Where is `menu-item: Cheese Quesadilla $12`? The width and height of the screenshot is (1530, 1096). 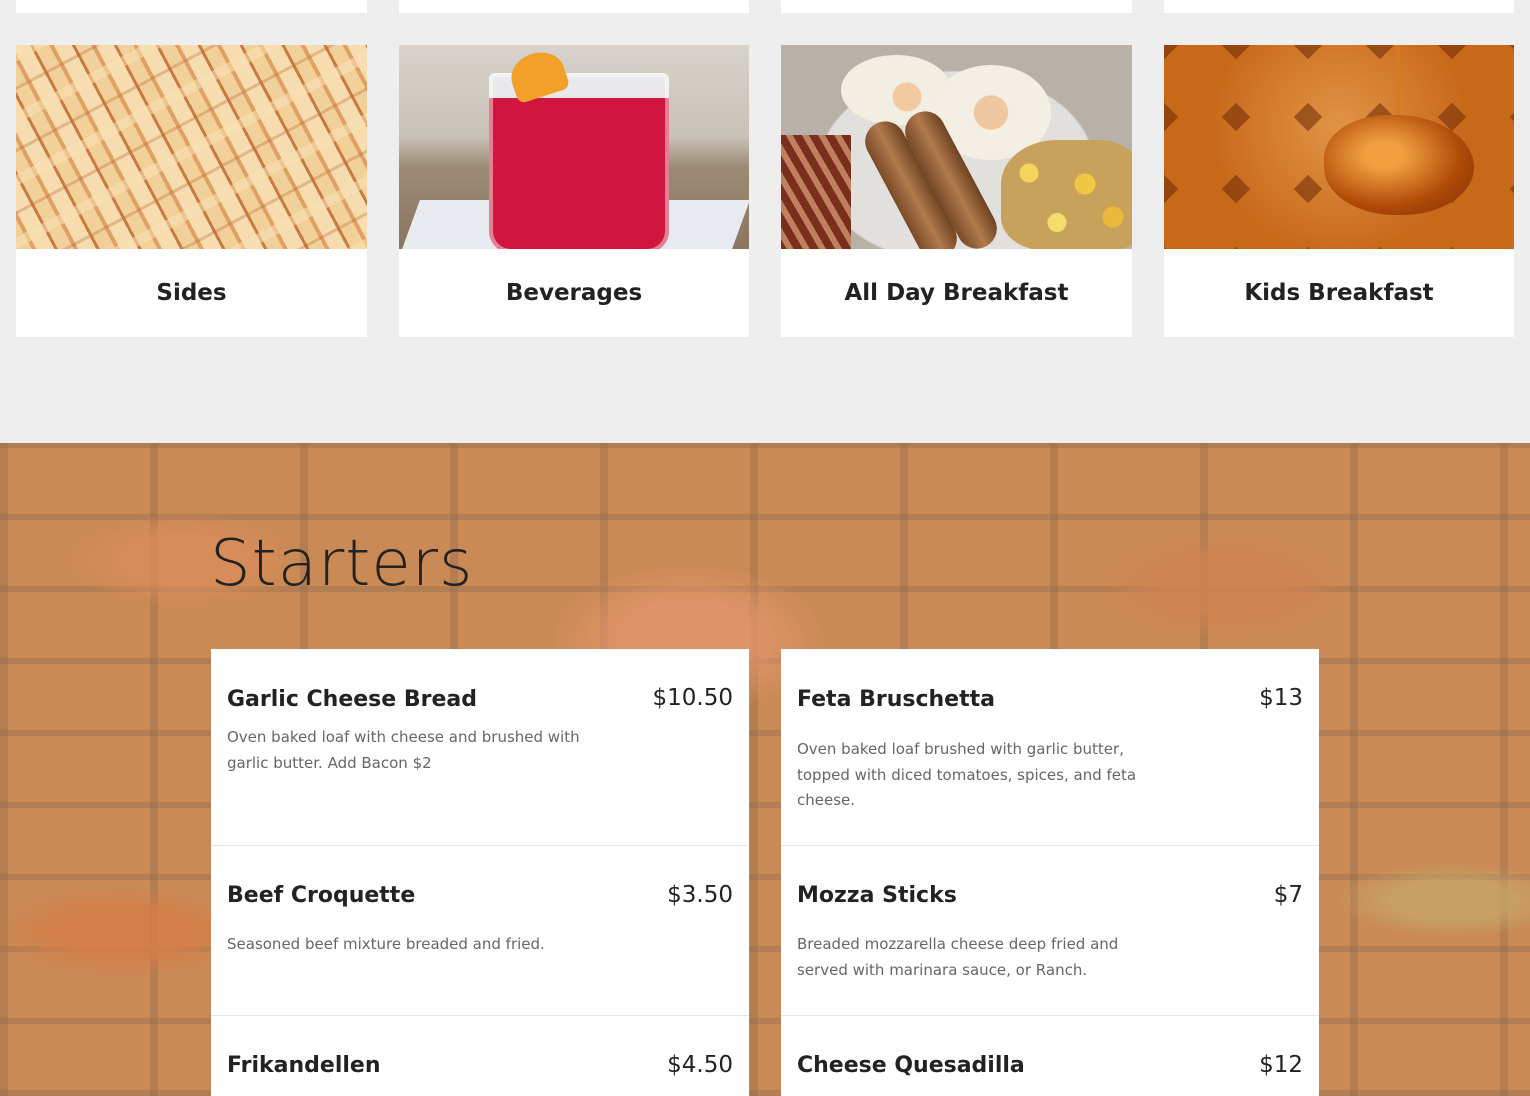
menu-item: Cheese Quesadilla $12 is located at coordinates (1050, 1056).